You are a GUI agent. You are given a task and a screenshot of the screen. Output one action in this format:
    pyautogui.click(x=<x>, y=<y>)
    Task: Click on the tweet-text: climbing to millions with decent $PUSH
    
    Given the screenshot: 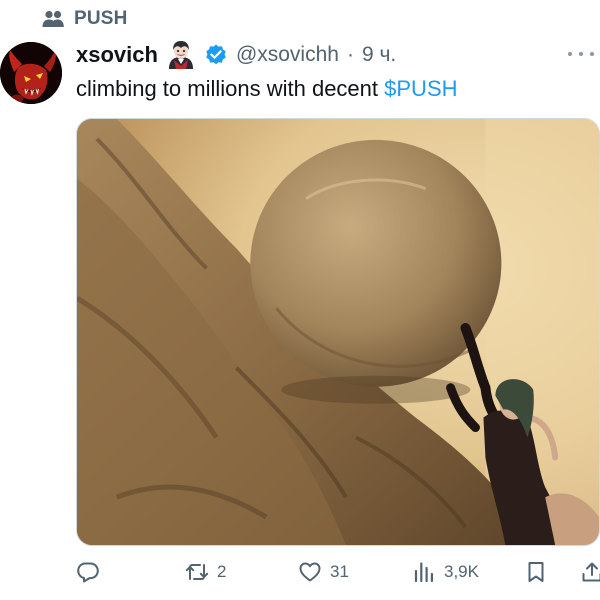 What is the action you would take?
    pyautogui.click(x=267, y=89)
    